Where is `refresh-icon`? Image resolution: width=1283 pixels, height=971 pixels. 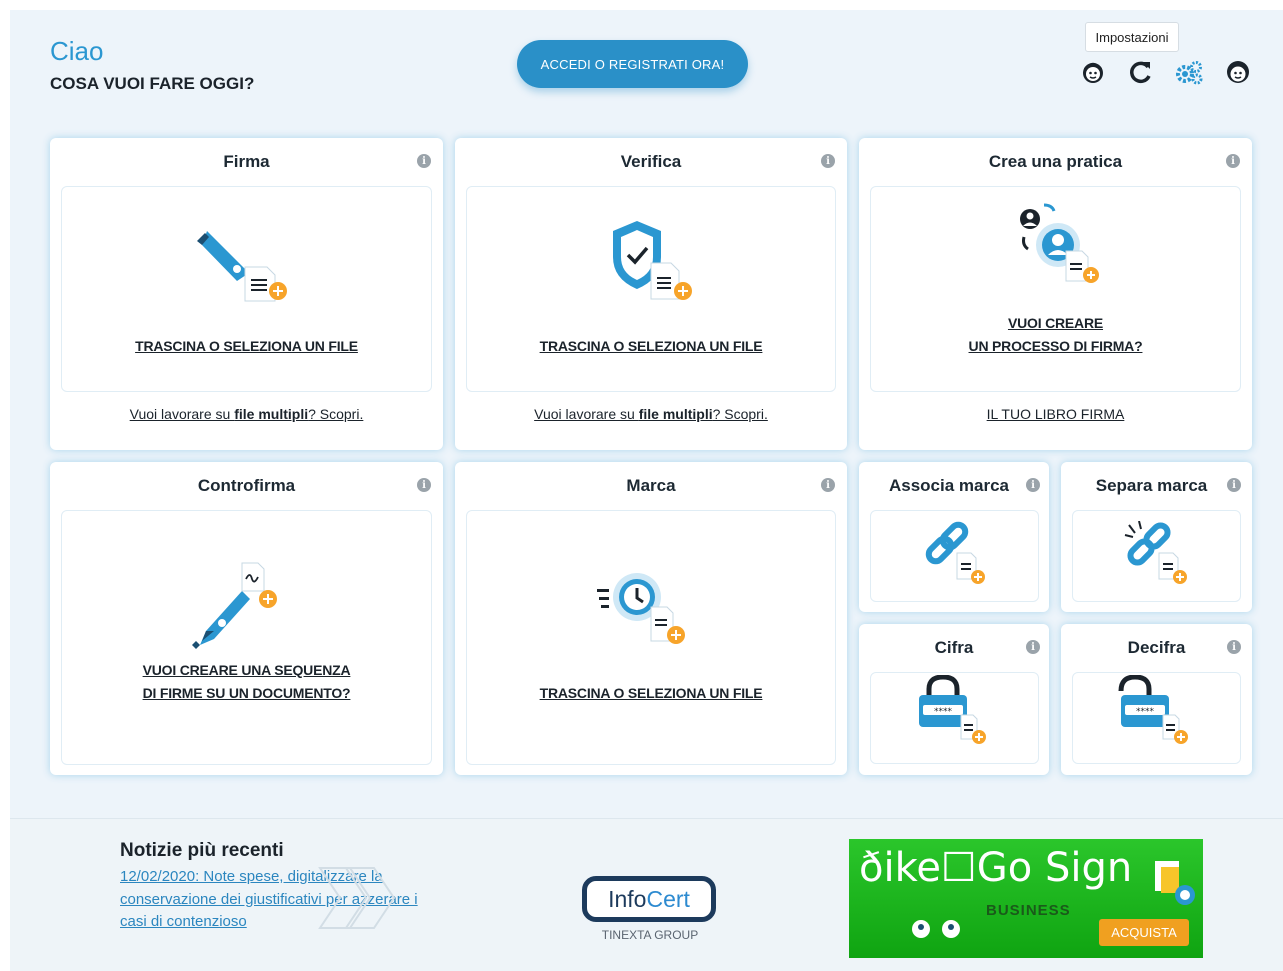 refresh-icon is located at coordinates (1141, 72).